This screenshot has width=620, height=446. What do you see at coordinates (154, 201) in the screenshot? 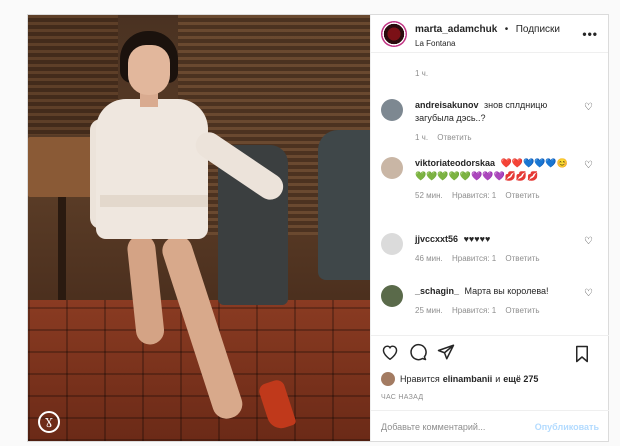
I see `photo-belt` at bounding box center [154, 201].